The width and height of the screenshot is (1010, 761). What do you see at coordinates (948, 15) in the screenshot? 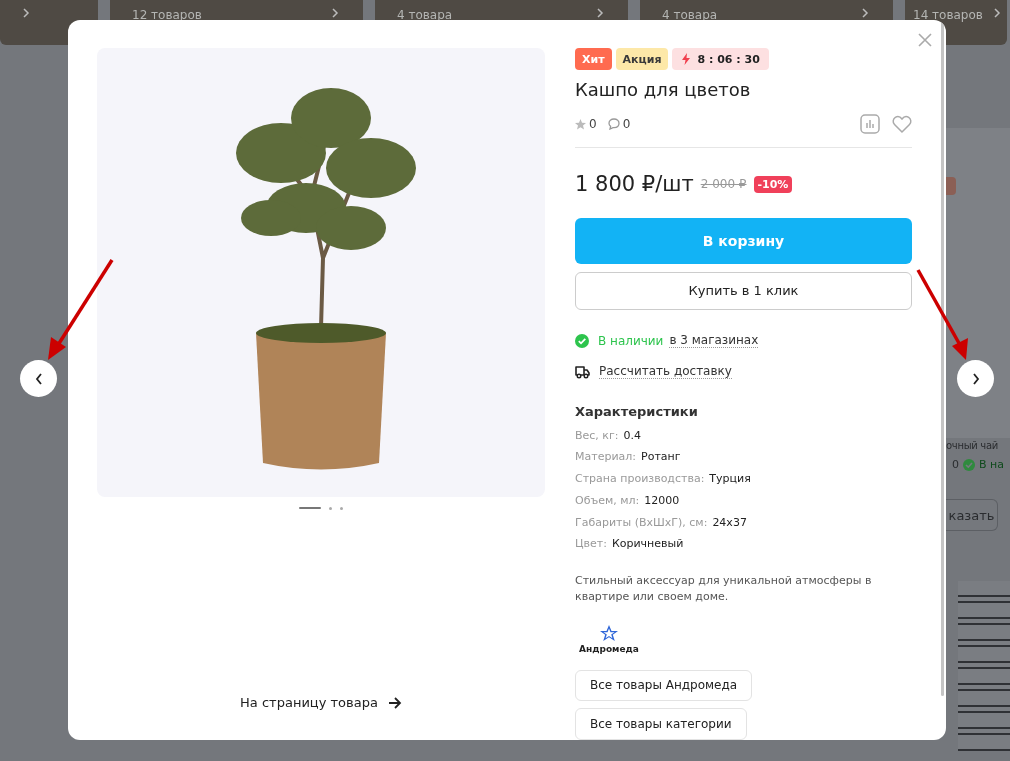
I see `category-count: 14 товаров` at bounding box center [948, 15].